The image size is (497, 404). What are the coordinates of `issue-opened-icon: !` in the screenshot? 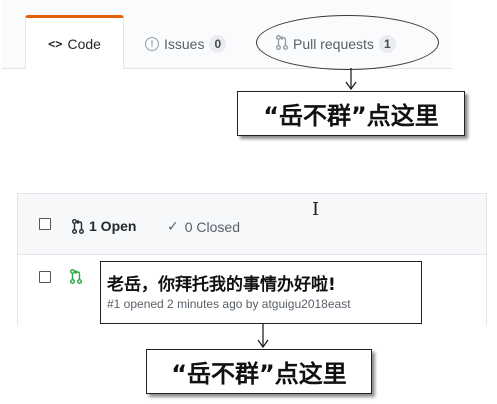 It's located at (152, 44).